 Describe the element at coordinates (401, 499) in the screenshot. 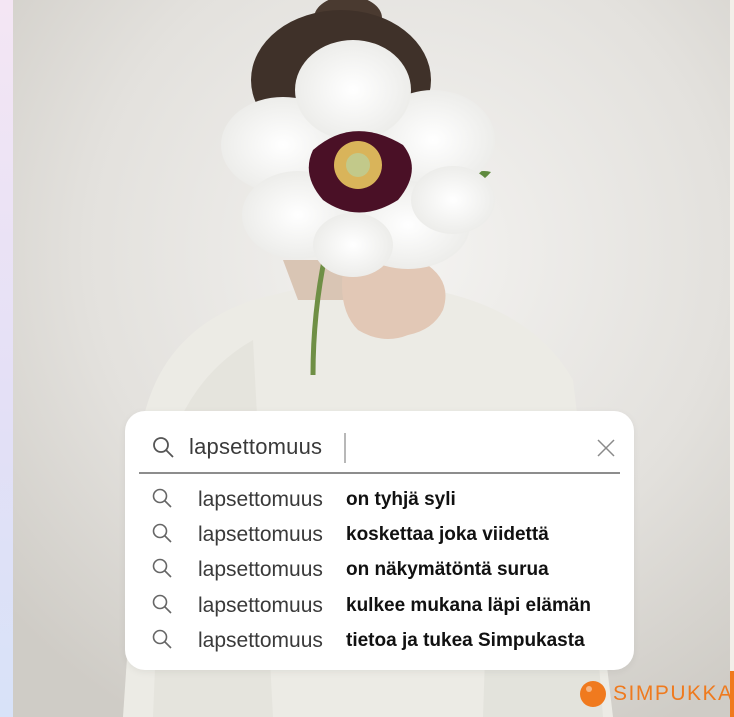

I see `suggestion-completion: on tyhjä syli` at that location.